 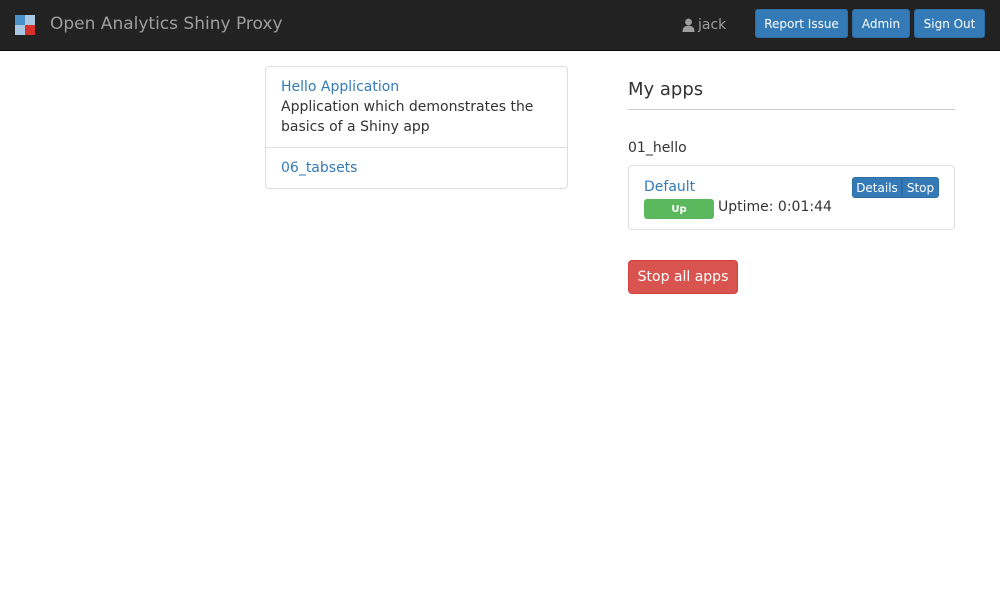 What do you see at coordinates (791, 109) in the screenshot?
I see `heading-divider` at bounding box center [791, 109].